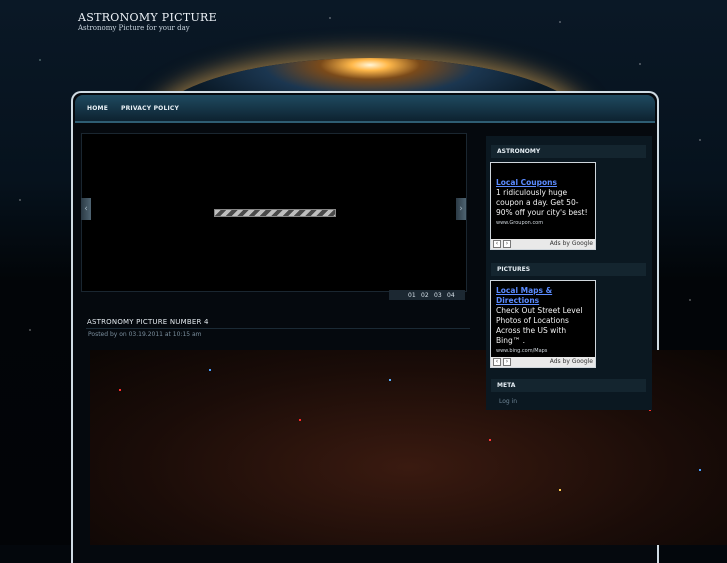 This screenshot has height=563, width=727. What do you see at coordinates (544, 351) in the screenshot?
I see `ad-url: www.bing.com/Maps` at bounding box center [544, 351].